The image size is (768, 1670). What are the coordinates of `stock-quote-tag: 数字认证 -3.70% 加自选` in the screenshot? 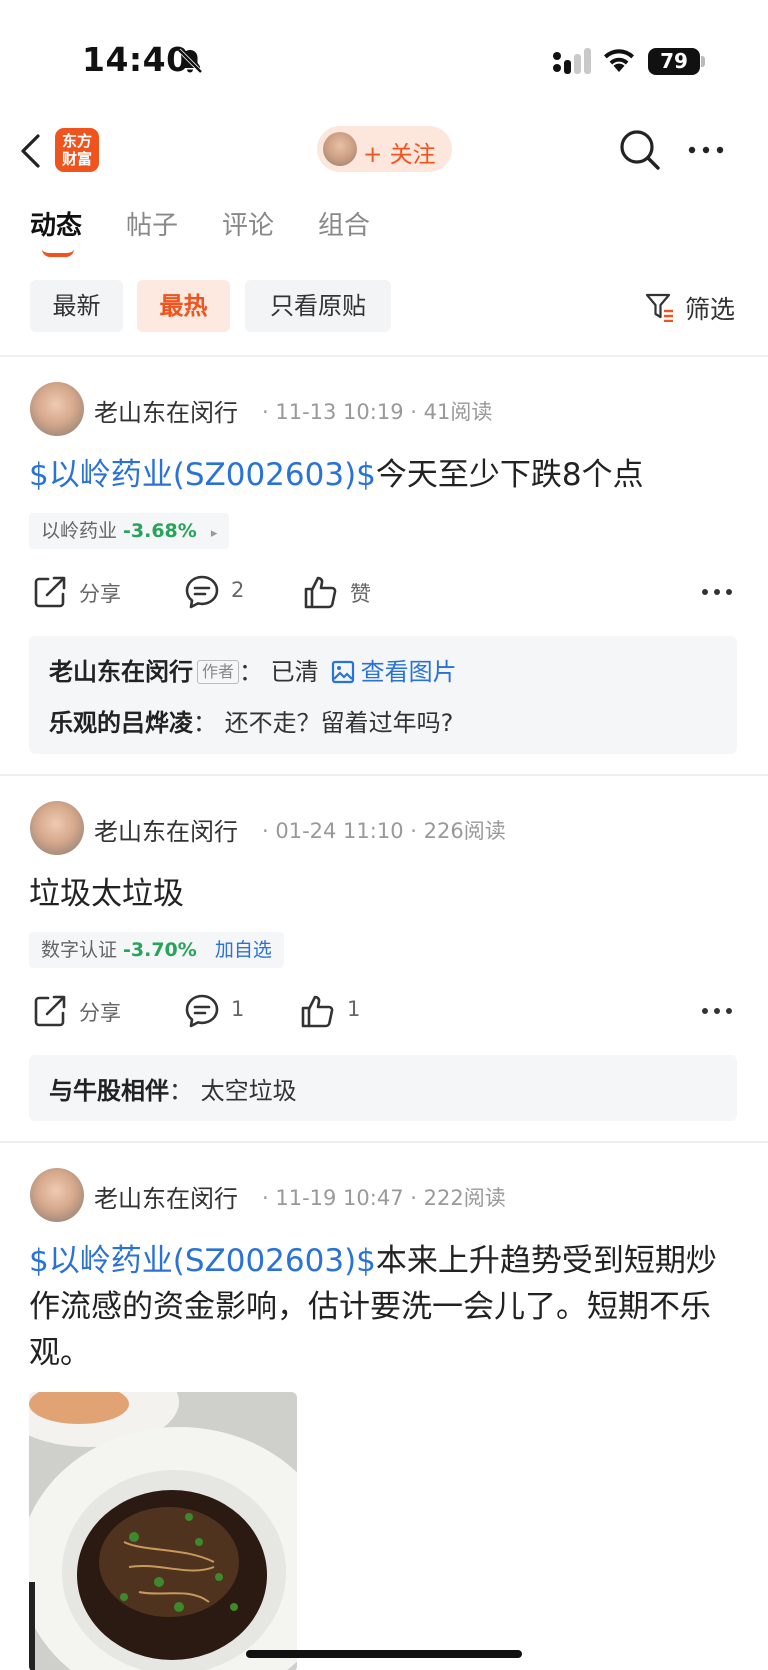 It's located at (156, 950).